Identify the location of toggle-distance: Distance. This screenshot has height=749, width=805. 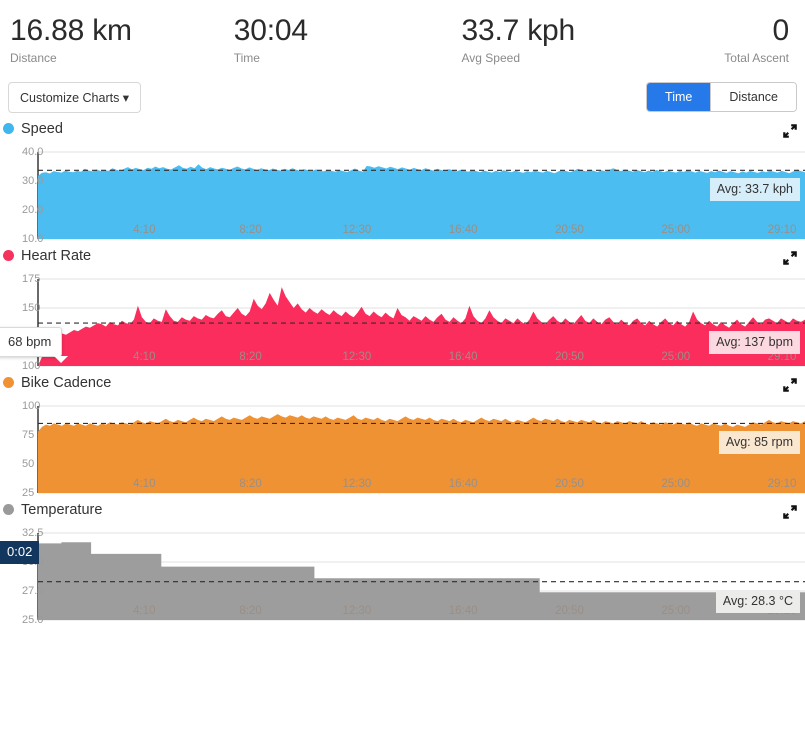
(753, 97).